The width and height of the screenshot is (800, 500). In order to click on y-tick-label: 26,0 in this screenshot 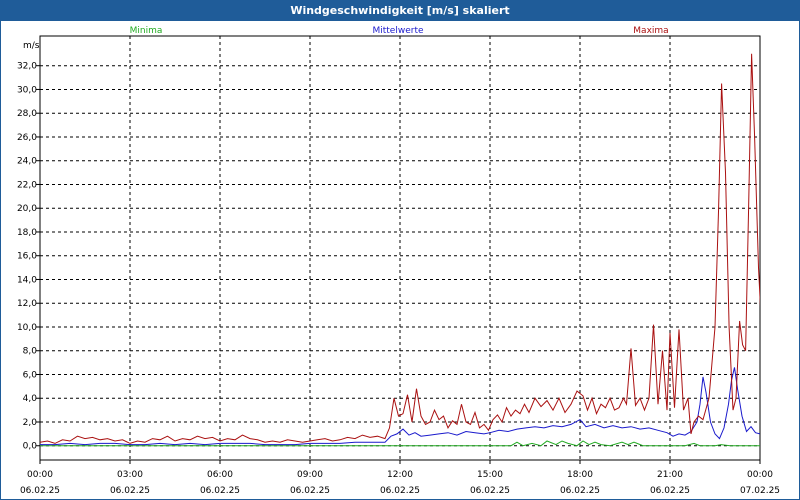, I will do `click(27, 138)`.